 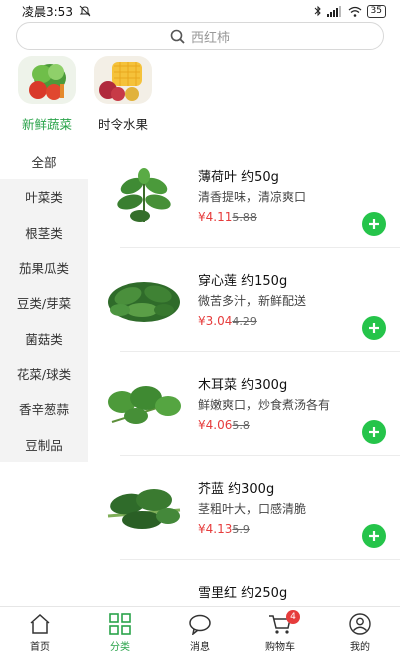 What do you see at coordinates (47, 11) in the screenshot?
I see `status-time: 凌晨3:53` at bounding box center [47, 11].